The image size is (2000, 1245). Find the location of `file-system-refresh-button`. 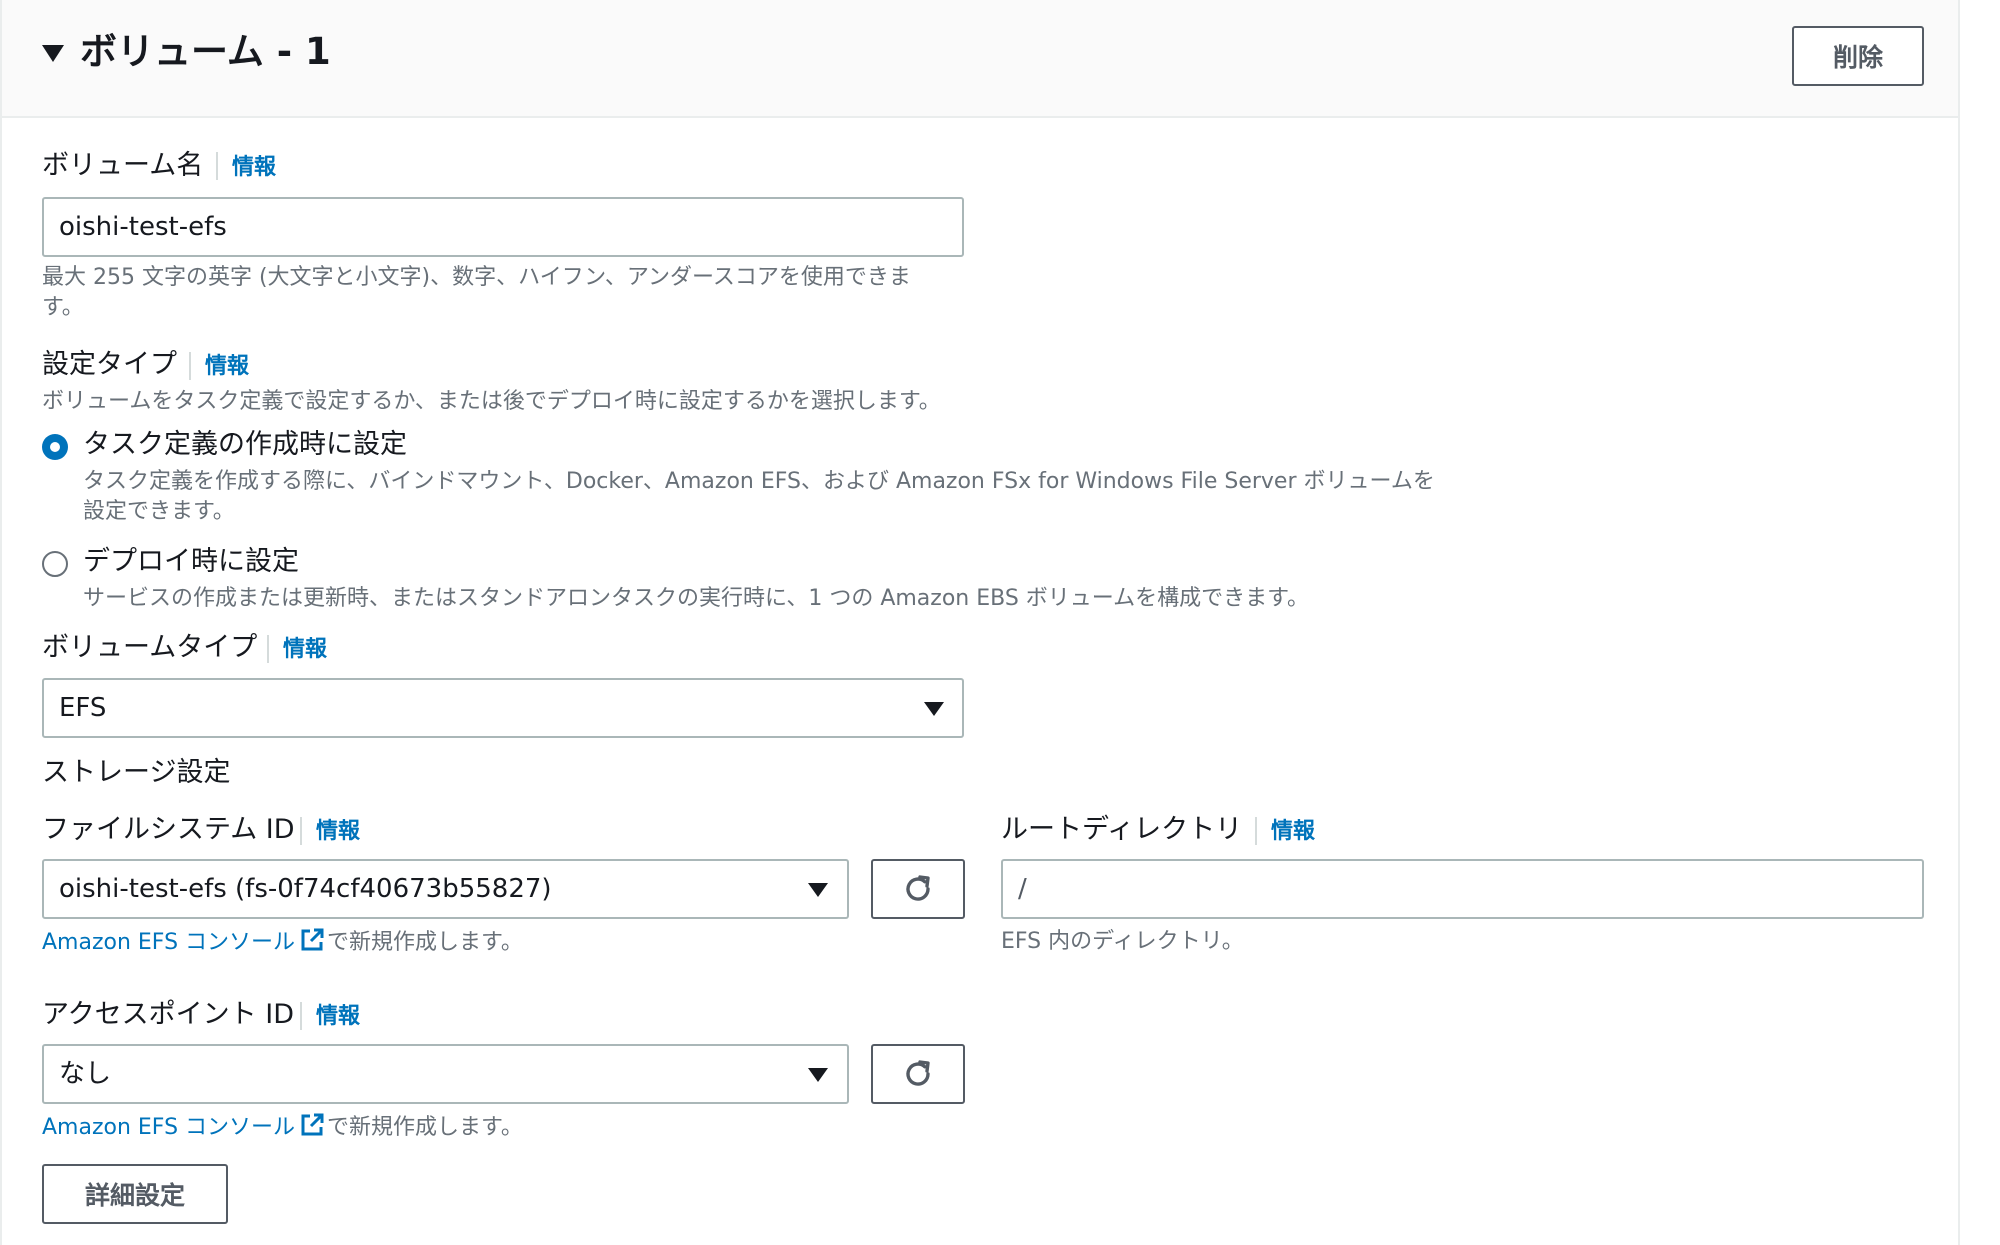

file-system-refresh-button is located at coordinates (918, 889).